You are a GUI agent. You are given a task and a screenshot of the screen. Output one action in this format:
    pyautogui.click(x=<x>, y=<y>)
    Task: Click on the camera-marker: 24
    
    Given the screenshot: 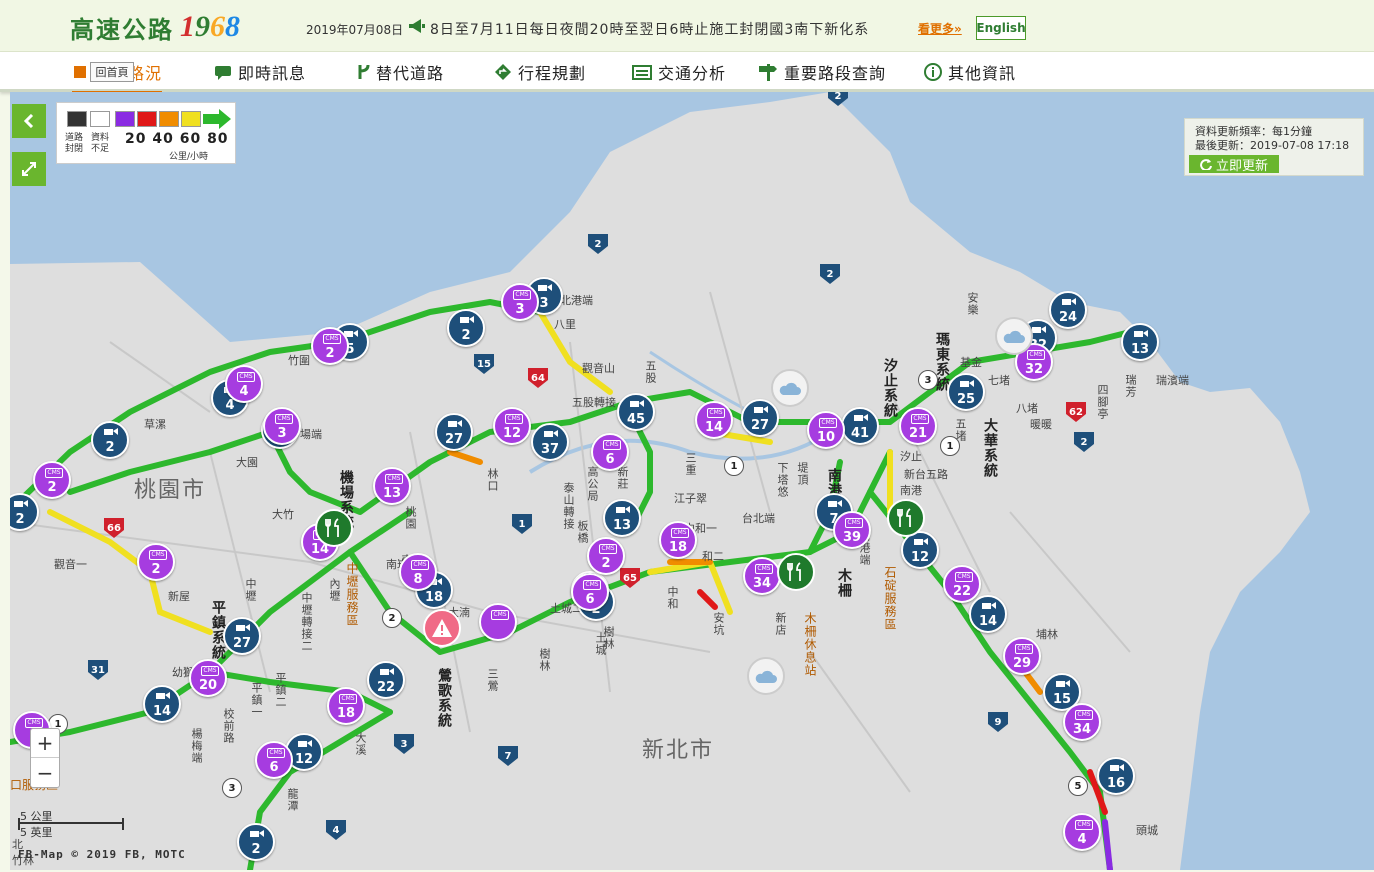 What is the action you would take?
    pyautogui.click(x=1068, y=310)
    